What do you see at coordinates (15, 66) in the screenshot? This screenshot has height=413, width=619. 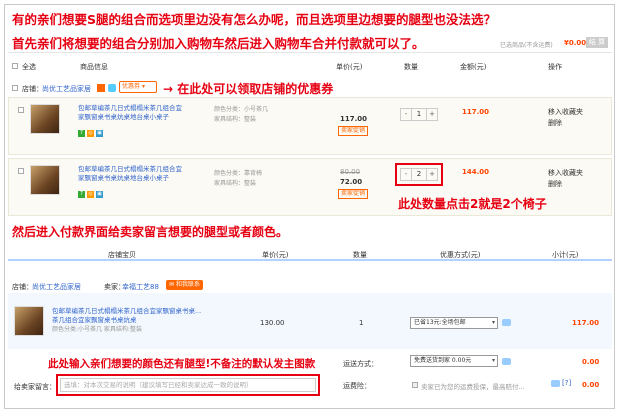 I see `select-all-checkbox` at bounding box center [15, 66].